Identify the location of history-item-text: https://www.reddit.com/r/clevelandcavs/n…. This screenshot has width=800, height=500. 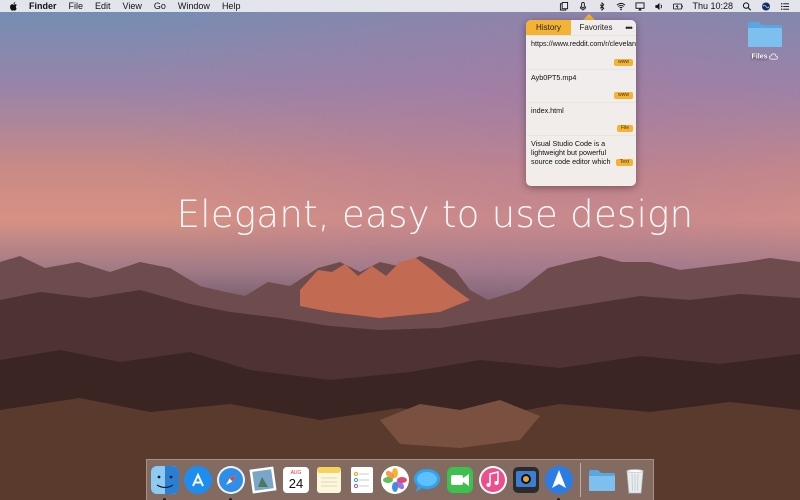
(583, 43).